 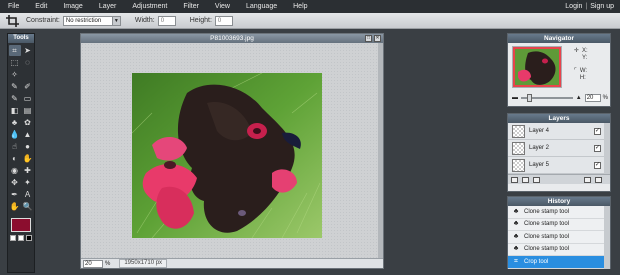 I want to click on crop-icon: ⌗, so click(x=14, y=50).